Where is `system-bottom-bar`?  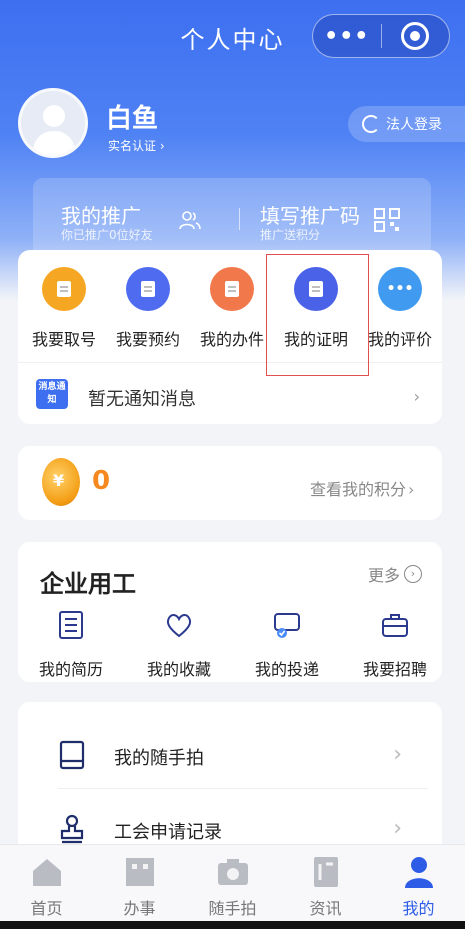
system-bottom-bar is located at coordinates (232, 925).